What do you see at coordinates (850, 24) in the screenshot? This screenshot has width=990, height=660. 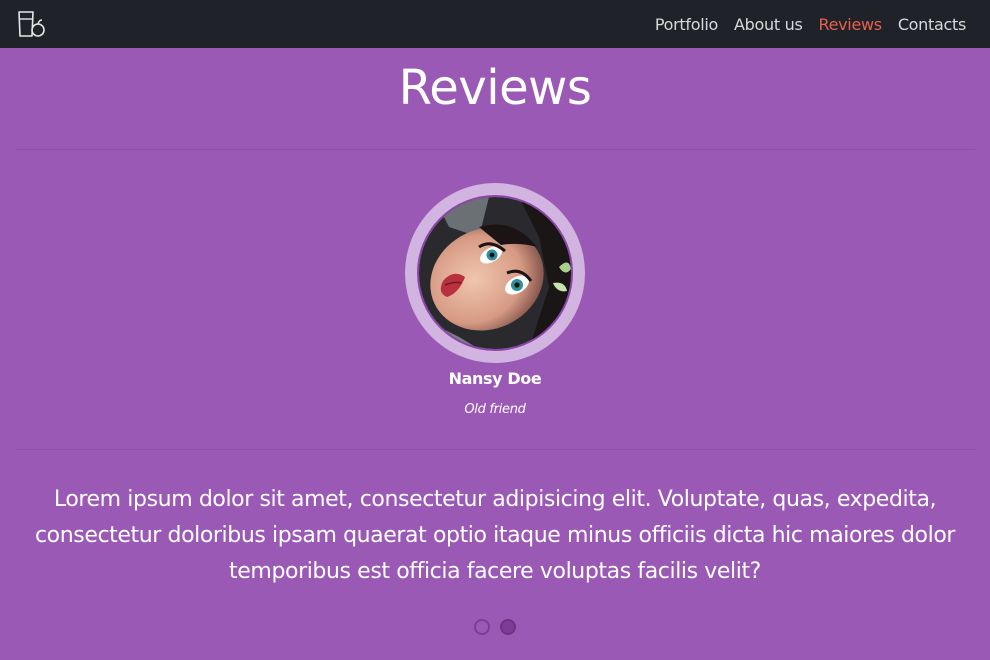 I see `nav-link-reviews: Reviews` at bounding box center [850, 24].